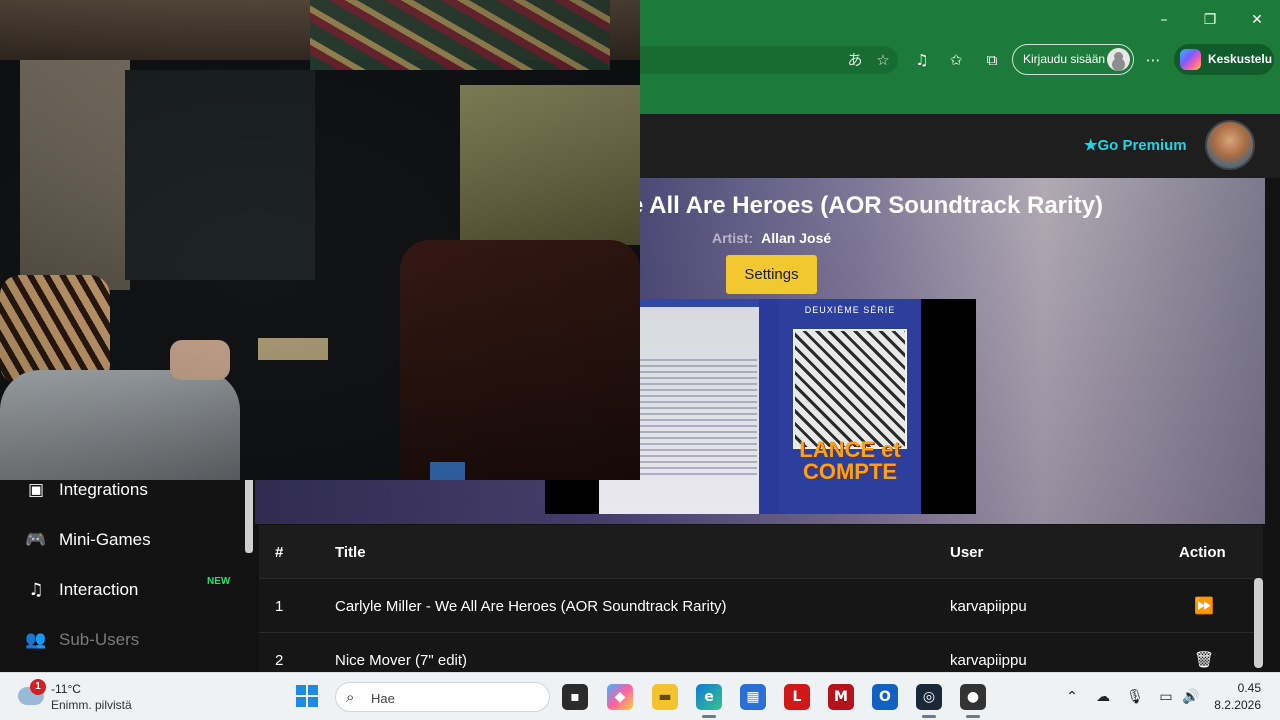  Describe the element at coordinates (401, 660) in the screenshot. I see `row-title: Nice Mover (7" edit)` at that location.